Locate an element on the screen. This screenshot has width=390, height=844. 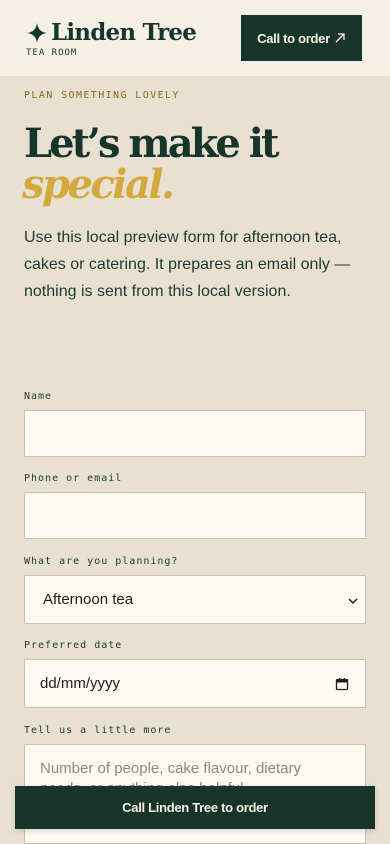
call-button-label: Call to order is located at coordinates (293, 38).